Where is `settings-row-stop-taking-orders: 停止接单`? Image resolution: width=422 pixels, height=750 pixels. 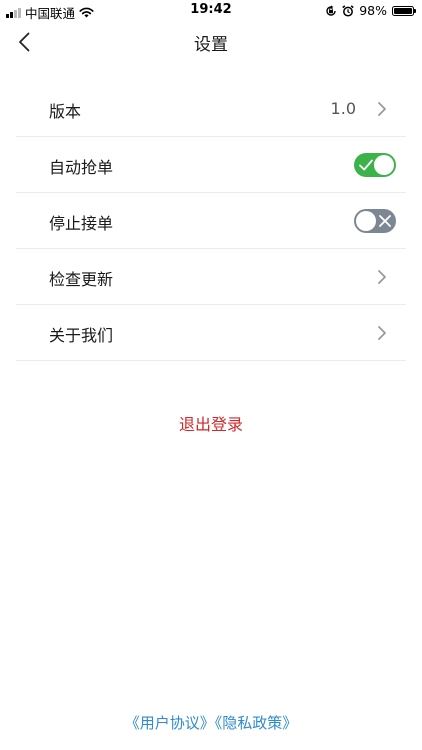 settings-row-stop-taking-orders: 停止接单 is located at coordinates (211, 221).